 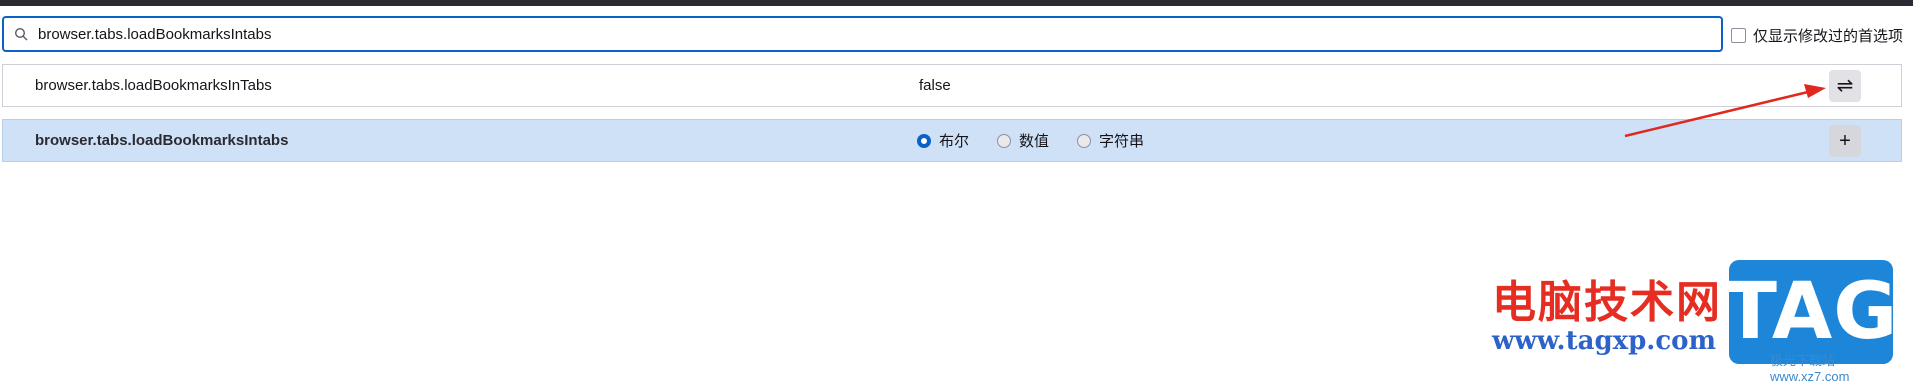 What do you see at coordinates (862, 34) in the screenshot?
I see `search-input: browser.tabs.loadBookmarksIntabs` at bounding box center [862, 34].